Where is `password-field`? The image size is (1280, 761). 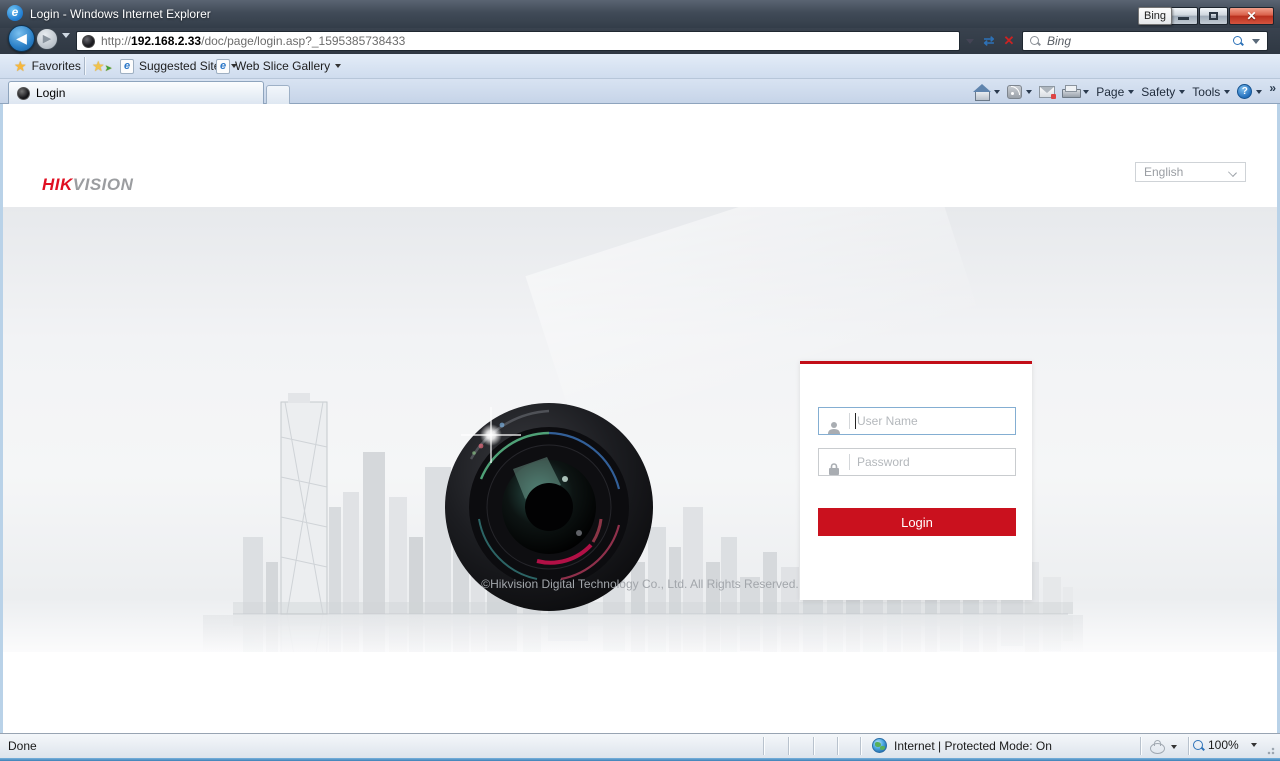
password-field is located at coordinates (917, 462).